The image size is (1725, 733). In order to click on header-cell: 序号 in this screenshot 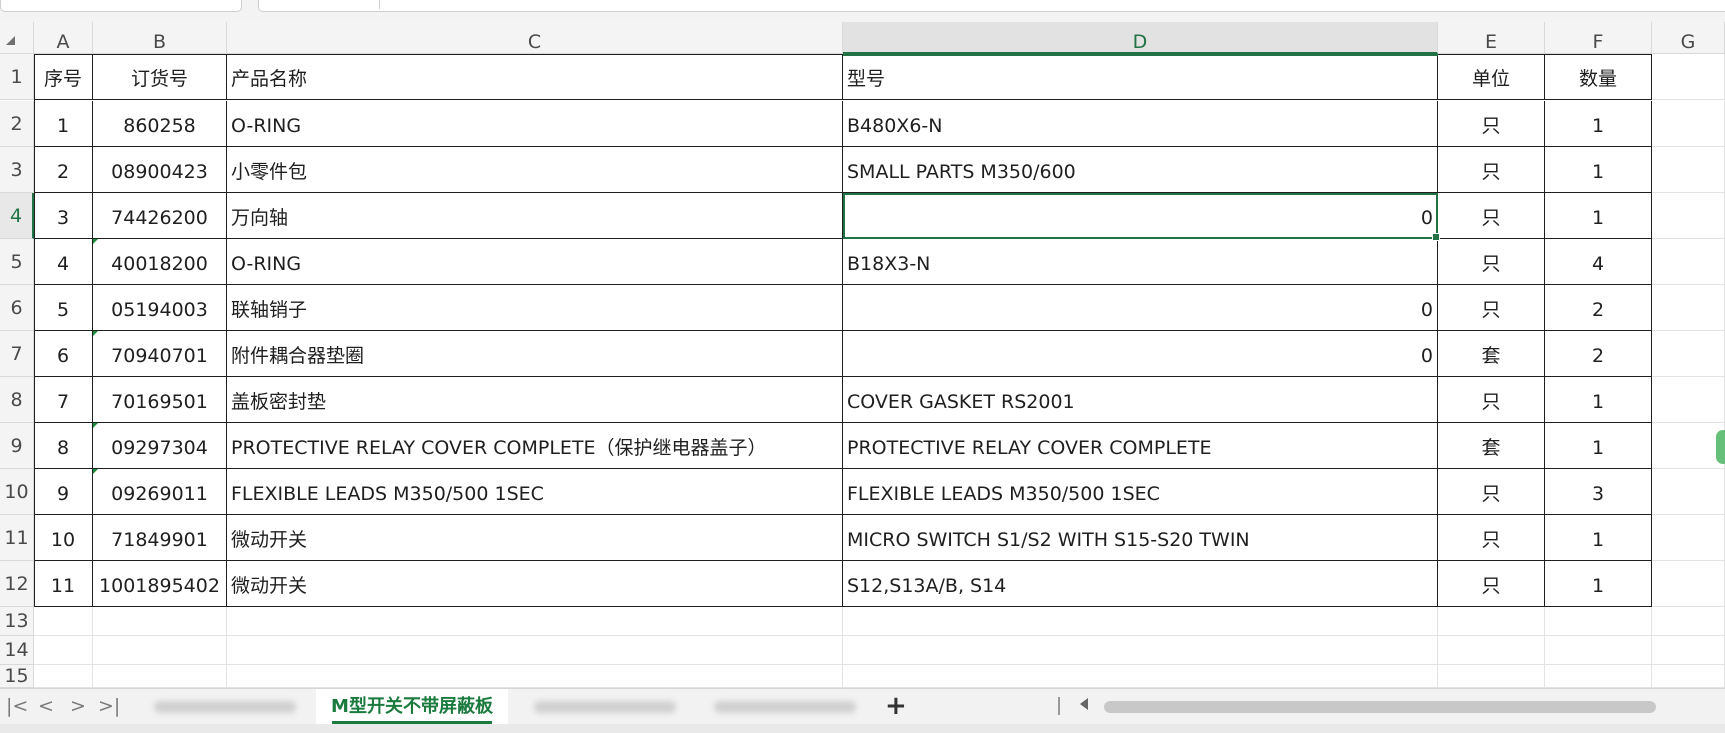, I will do `click(63, 77)`.